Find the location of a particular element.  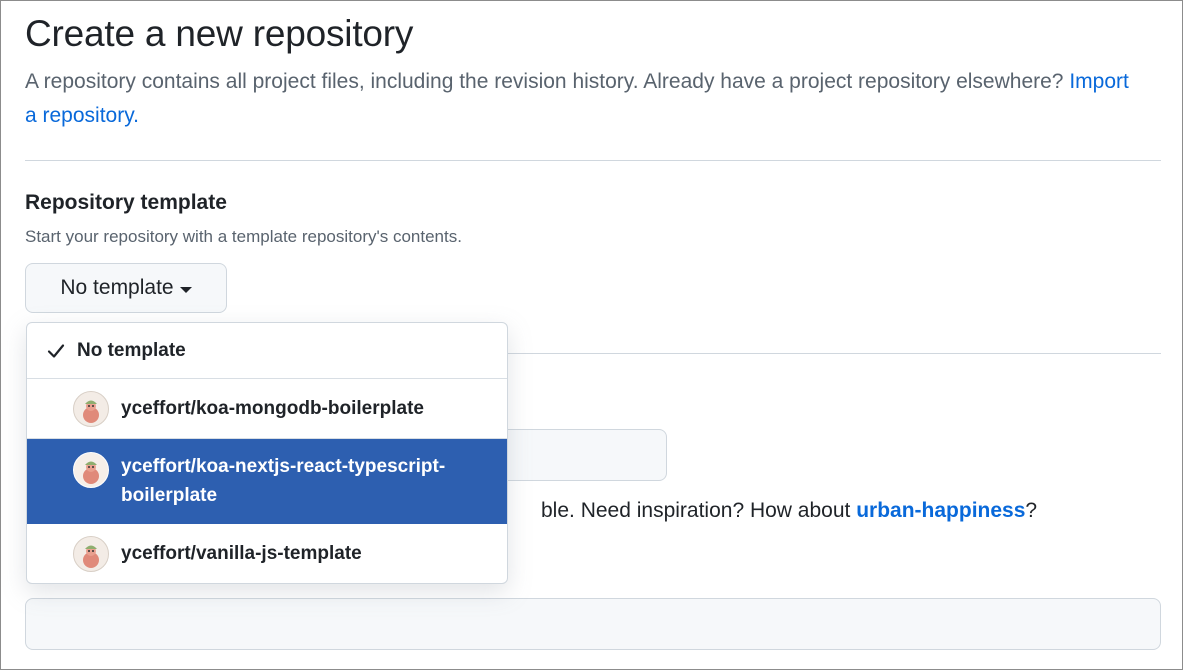

hint-suffix: ? is located at coordinates (1031, 510).